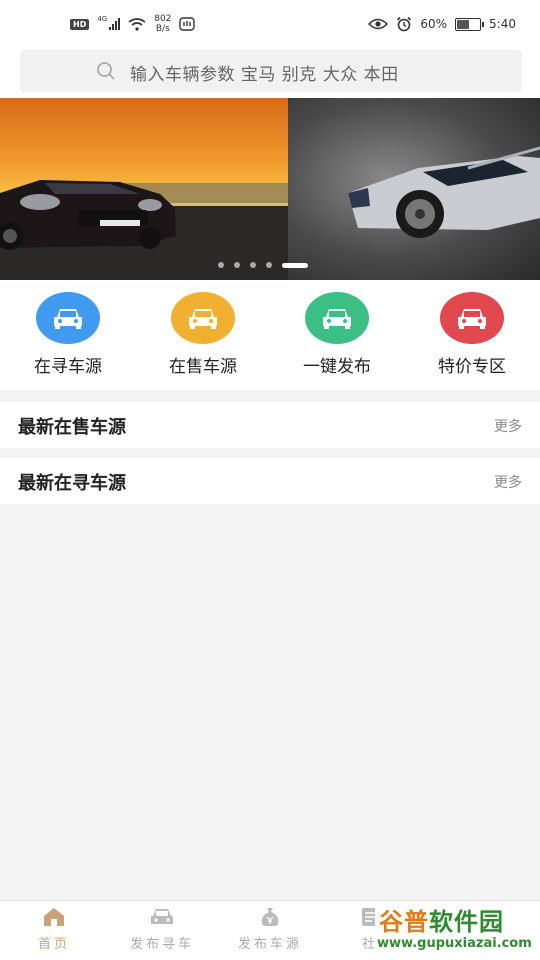  Describe the element at coordinates (434, 24) in the screenshot. I see `battery-percent: 60%` at that location.